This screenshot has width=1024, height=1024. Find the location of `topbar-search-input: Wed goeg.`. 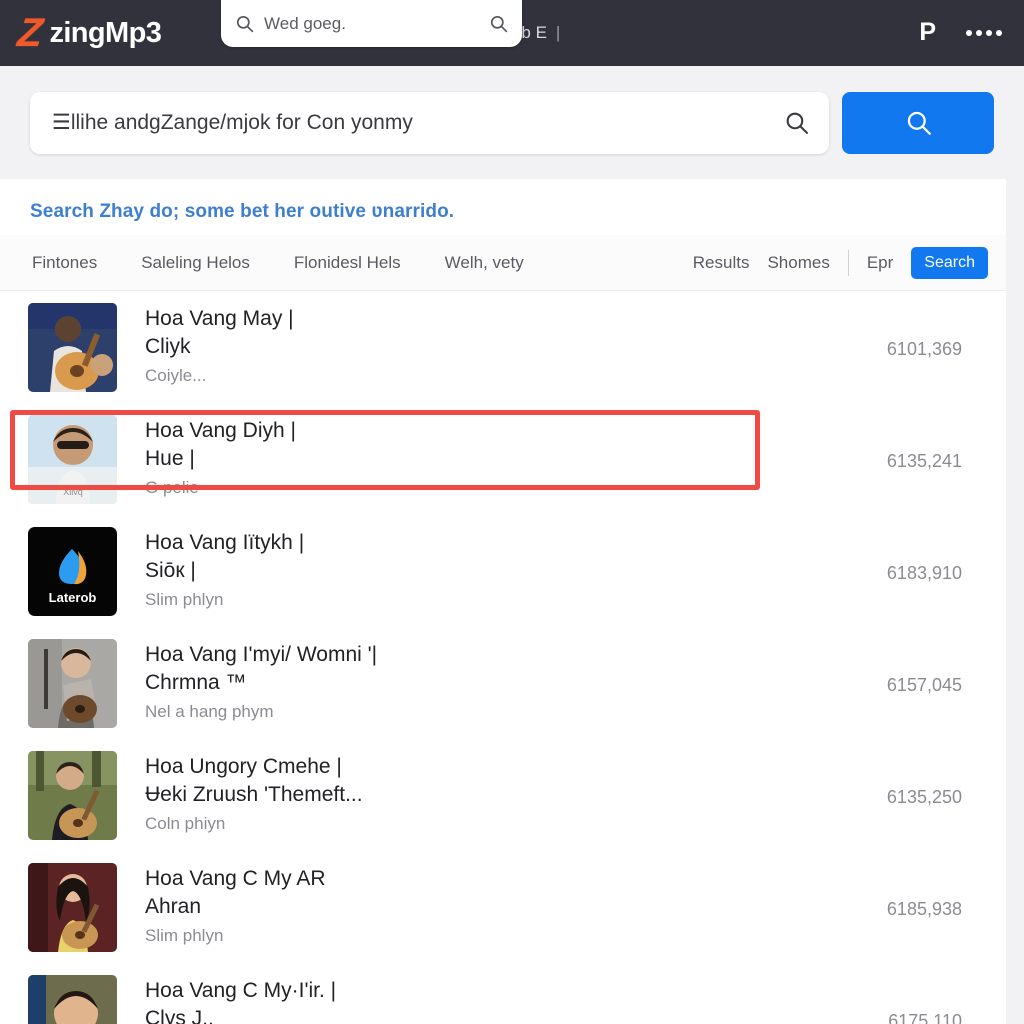

topbar-search-input: Wed goeg. is located at coordinates (371, 24).